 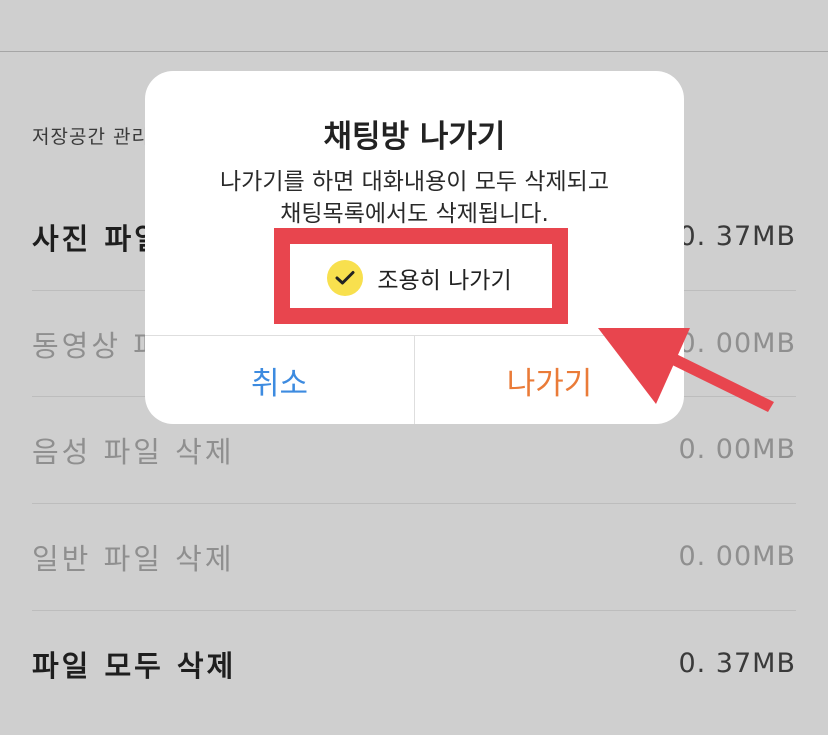 I want to click on annotation-highlight-box, so click(x=421, y=276).